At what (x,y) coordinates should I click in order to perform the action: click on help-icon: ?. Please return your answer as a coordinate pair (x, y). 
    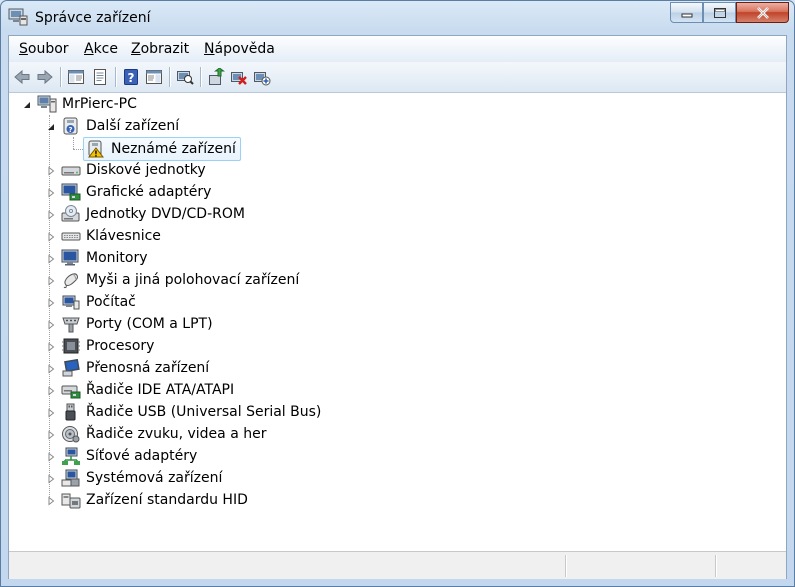
    Looking at the image, I should click on (131, 77).